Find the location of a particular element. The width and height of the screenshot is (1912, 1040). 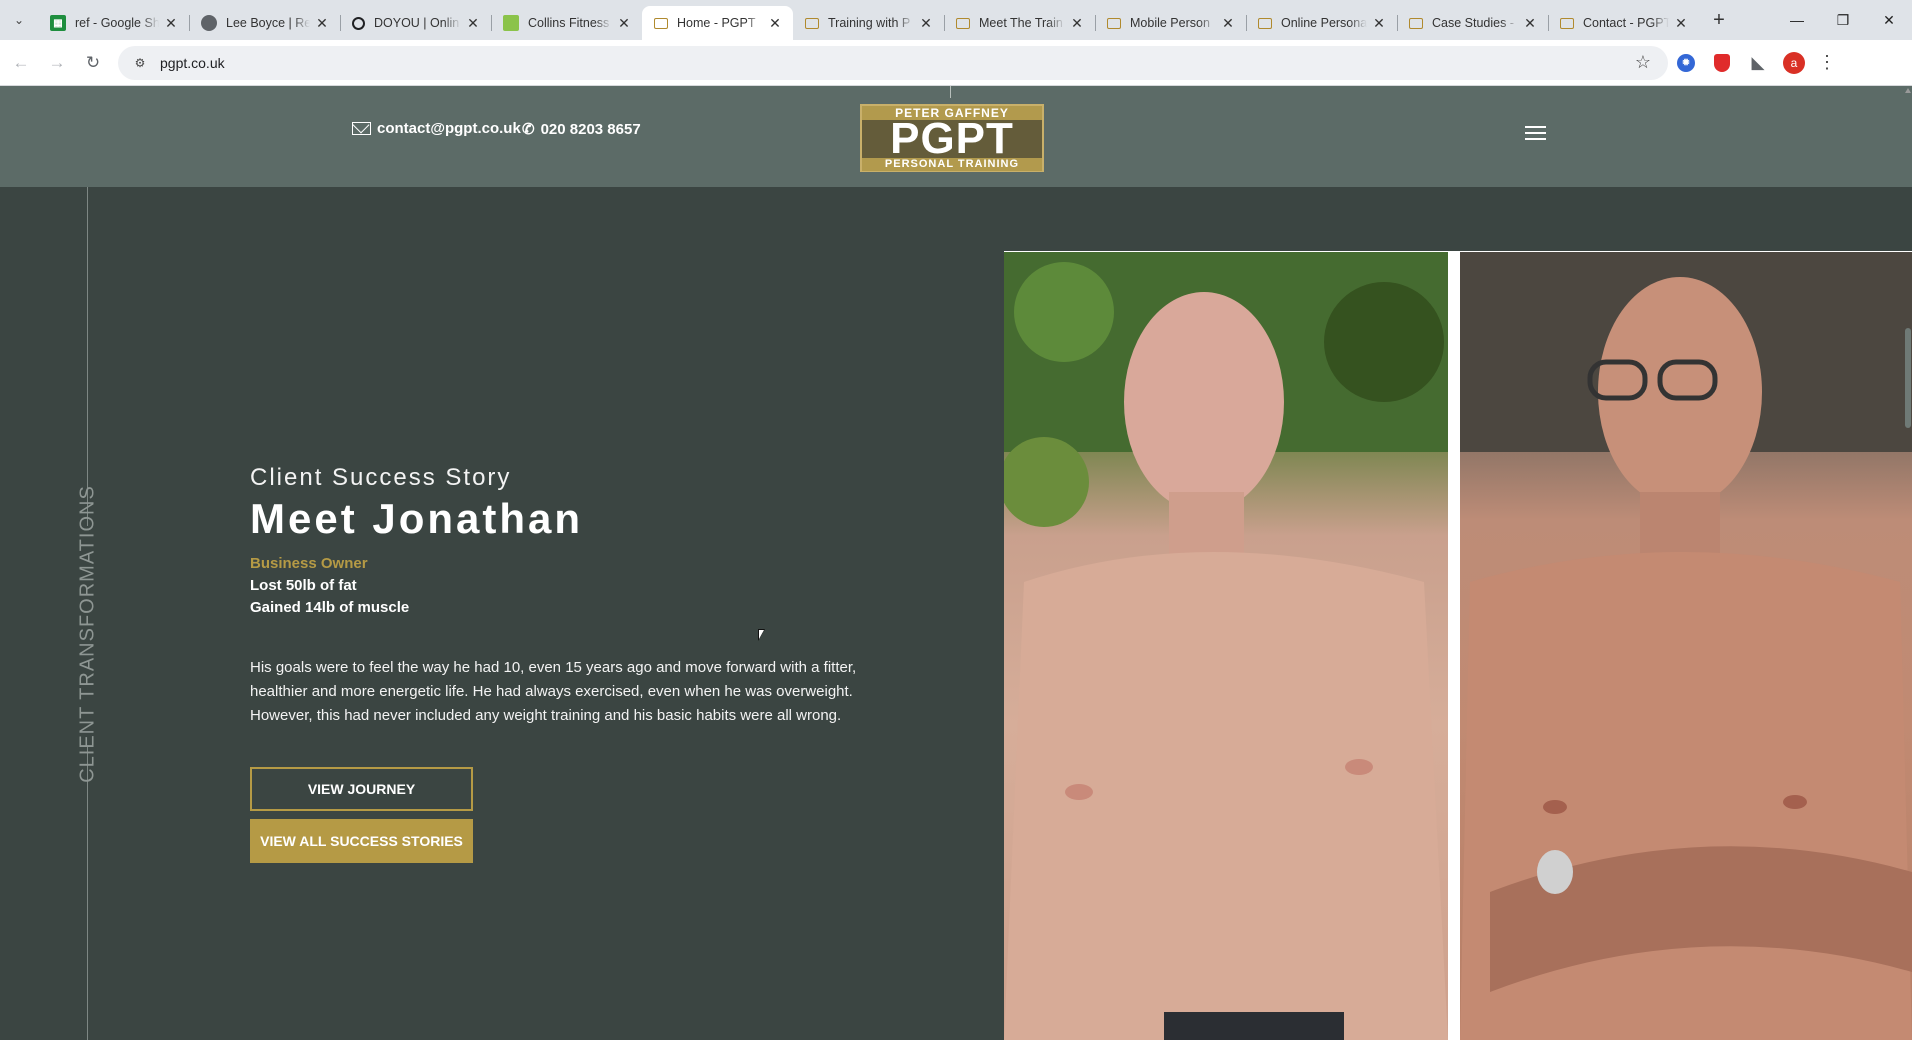

browser-tab: Training with P ✕ is located at coordinates (868, 23).